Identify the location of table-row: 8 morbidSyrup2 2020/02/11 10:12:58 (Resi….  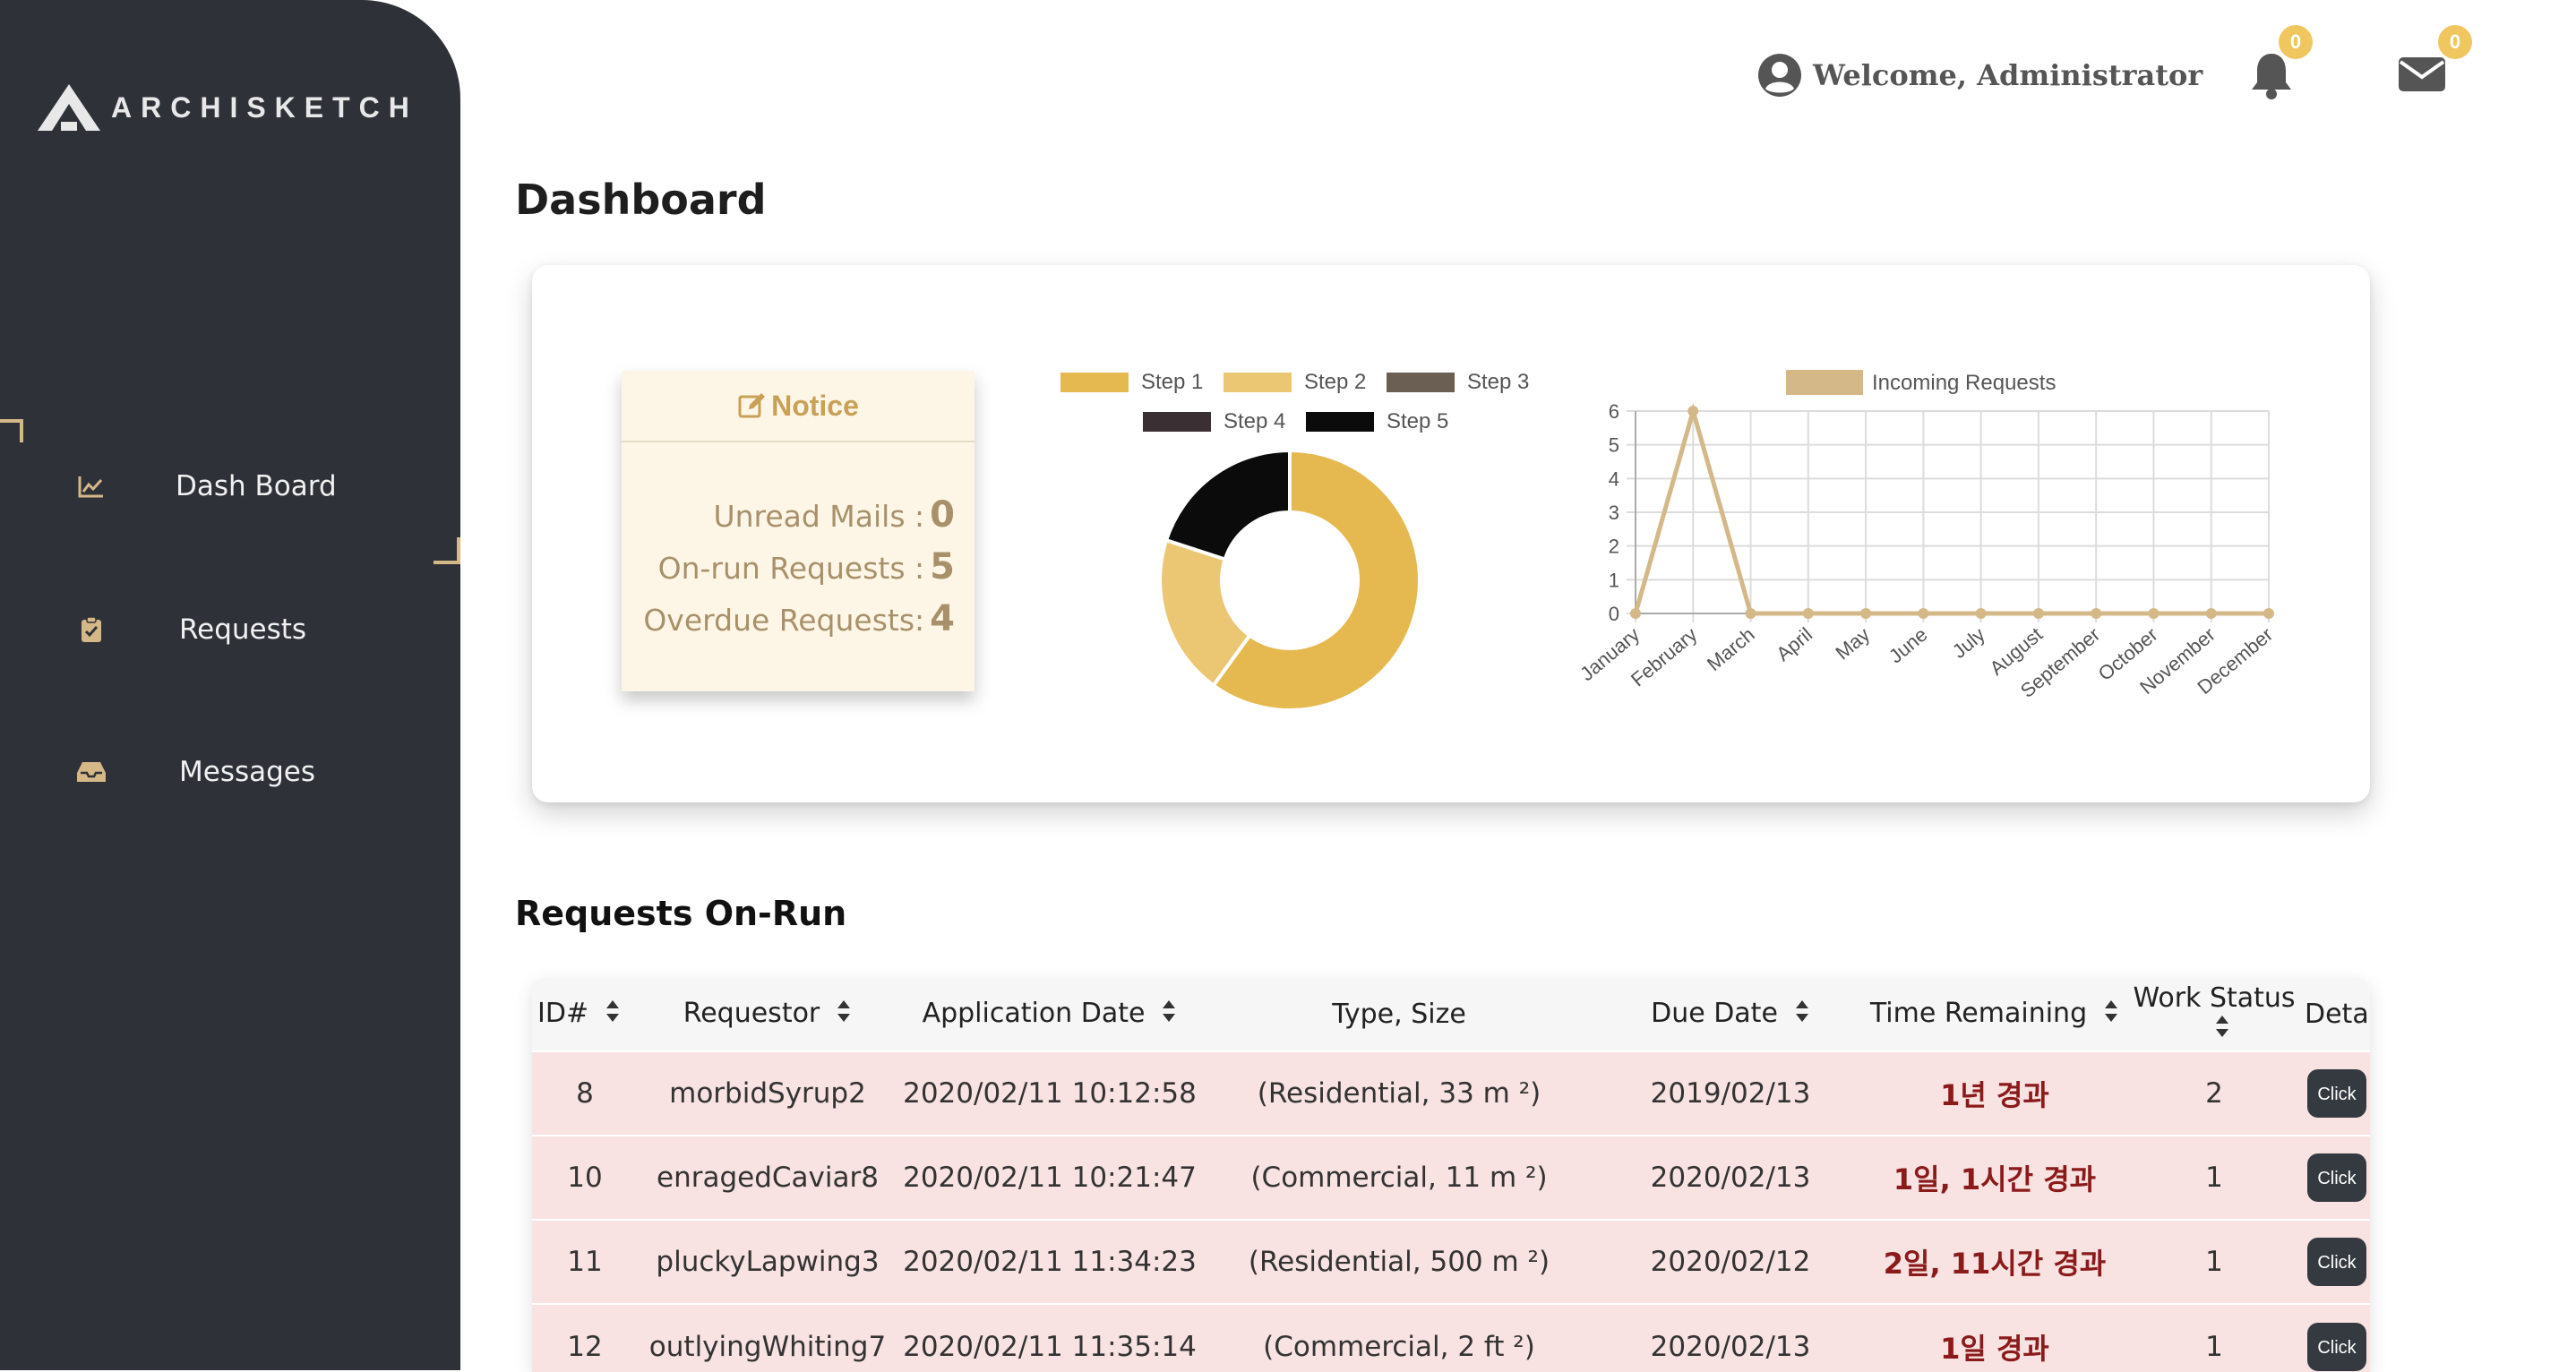
(1451, 1093).